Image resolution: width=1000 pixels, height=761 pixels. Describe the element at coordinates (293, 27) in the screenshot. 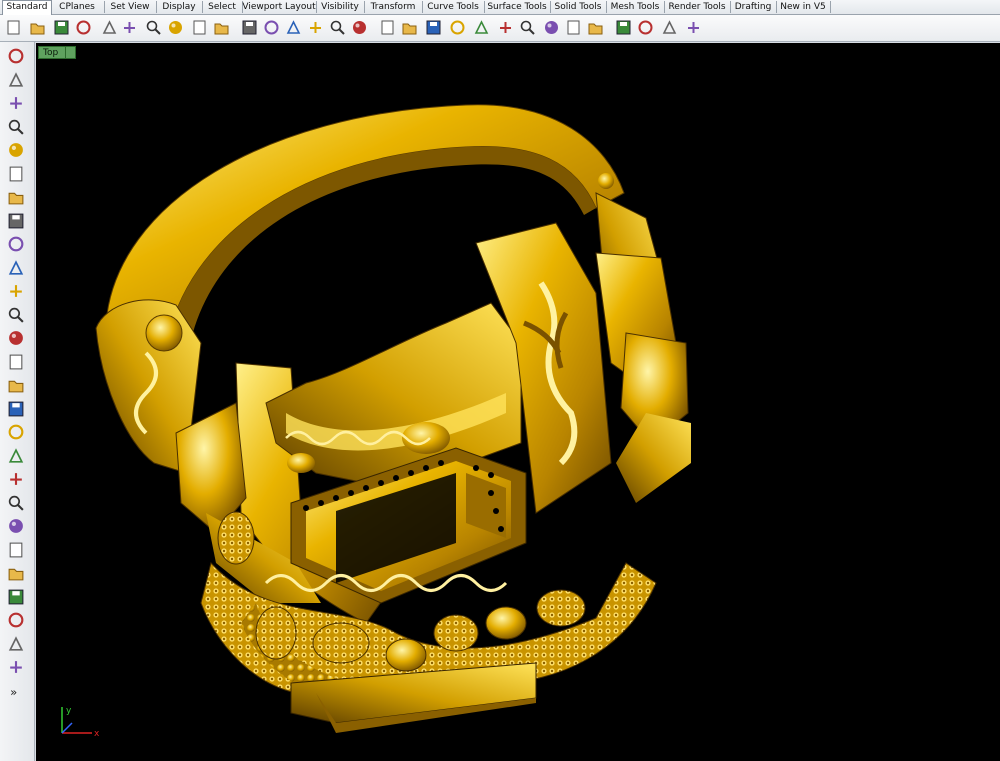

I see `zoom-window-icon` at that location.